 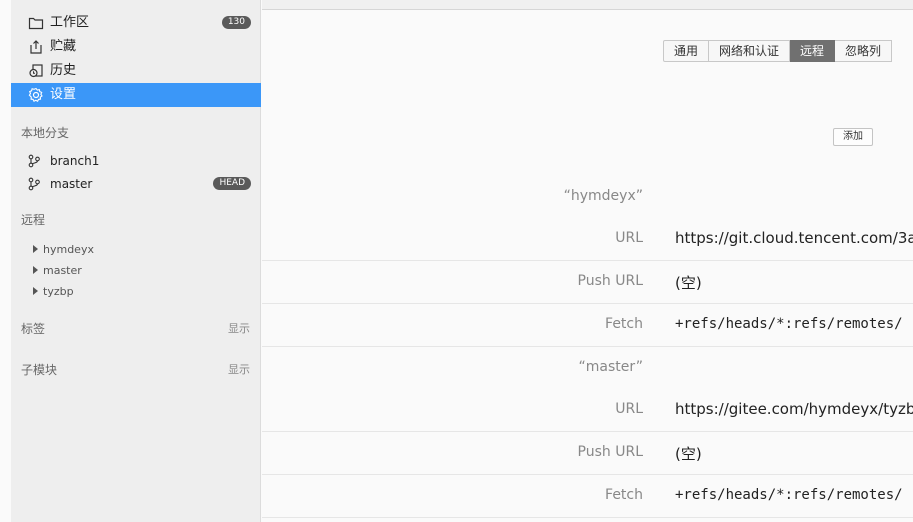 What do you see at coordinates (587, 5) in the screenshot?
I see `top-divider` at bounding box center [587, 5].